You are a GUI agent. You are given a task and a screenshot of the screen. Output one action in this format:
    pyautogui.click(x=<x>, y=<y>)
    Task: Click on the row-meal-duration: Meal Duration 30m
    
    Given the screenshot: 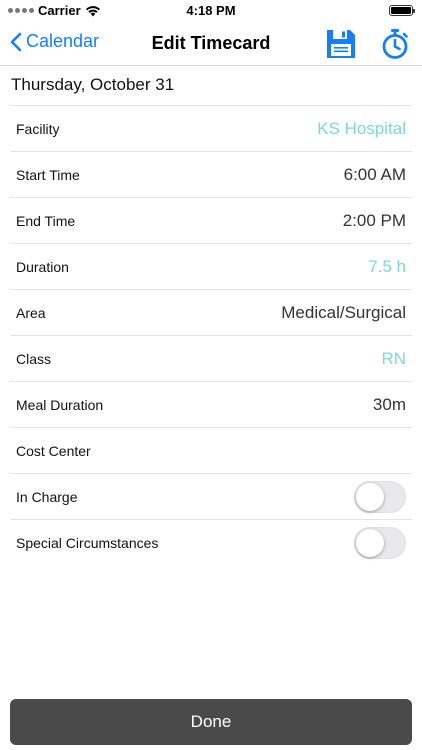 What is the action you would take?
    pyautogui.click(x=211, y=404)
    